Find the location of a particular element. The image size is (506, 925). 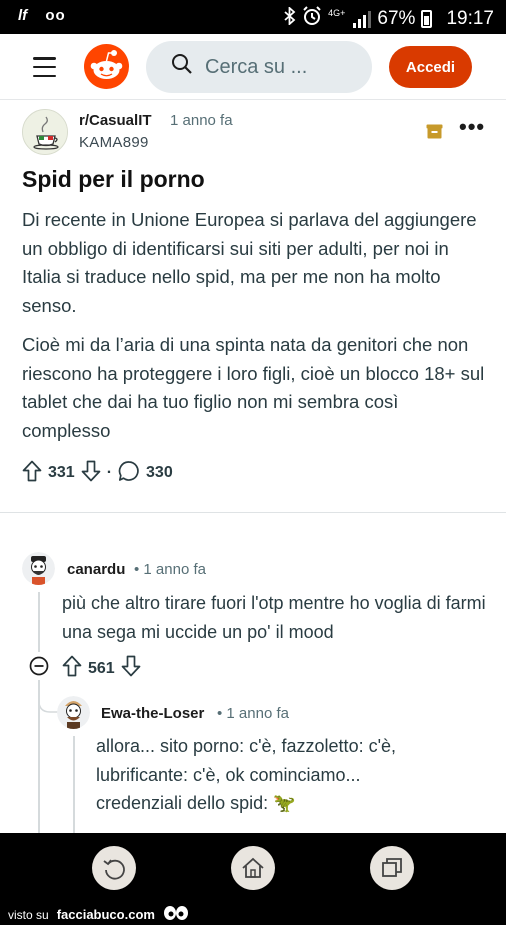

vote-count: 561 is located at coordinates (101, 668).